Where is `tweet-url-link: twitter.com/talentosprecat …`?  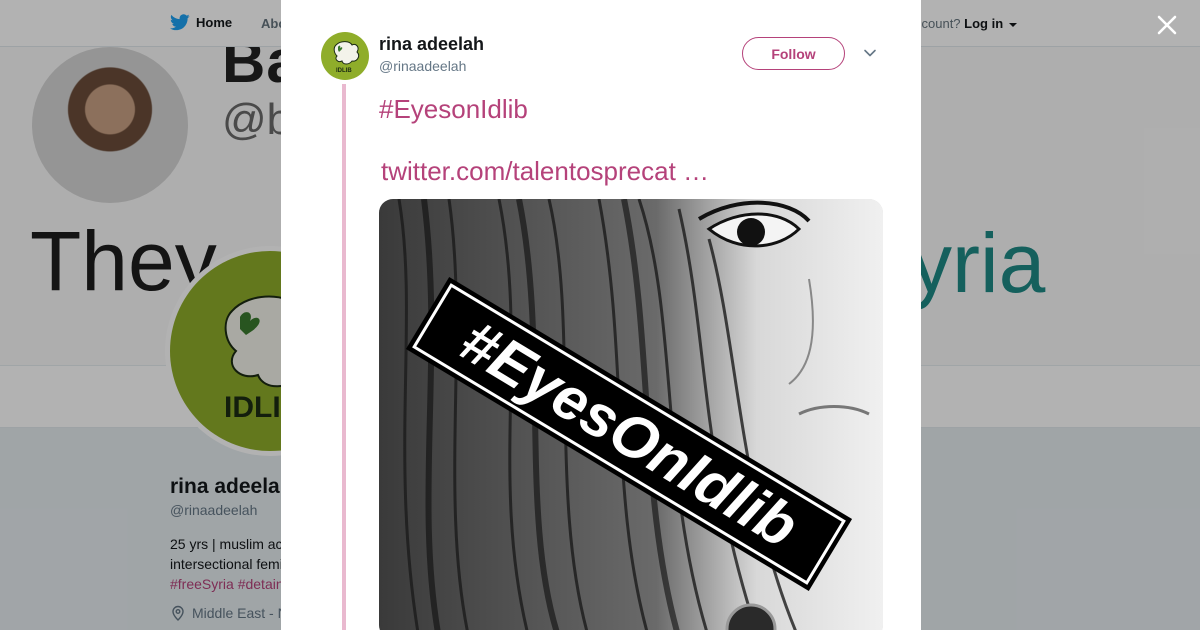 tweet-url-link: twitter.com/talentosprecat … is located at coordinates (545, 171).